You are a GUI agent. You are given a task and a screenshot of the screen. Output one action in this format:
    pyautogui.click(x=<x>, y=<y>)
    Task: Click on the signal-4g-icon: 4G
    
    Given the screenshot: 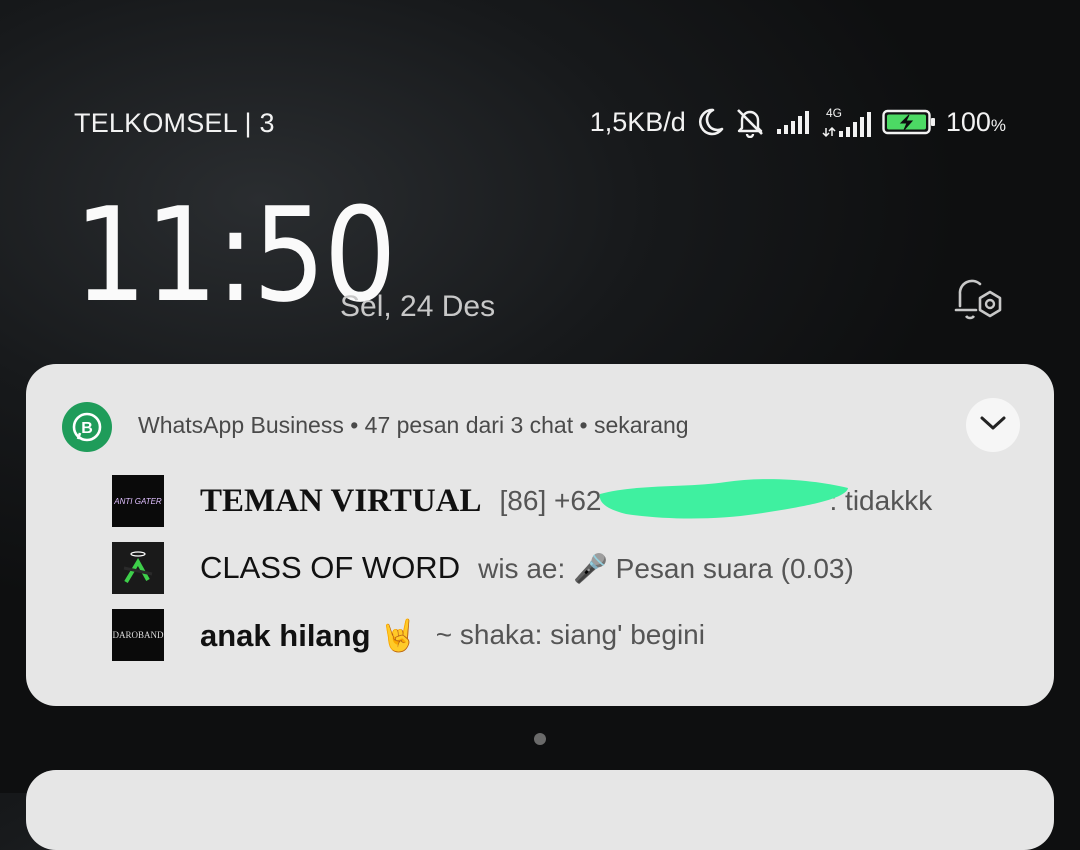 What is the action you would take?
    pyautogui.click(x=847, y=122)
    